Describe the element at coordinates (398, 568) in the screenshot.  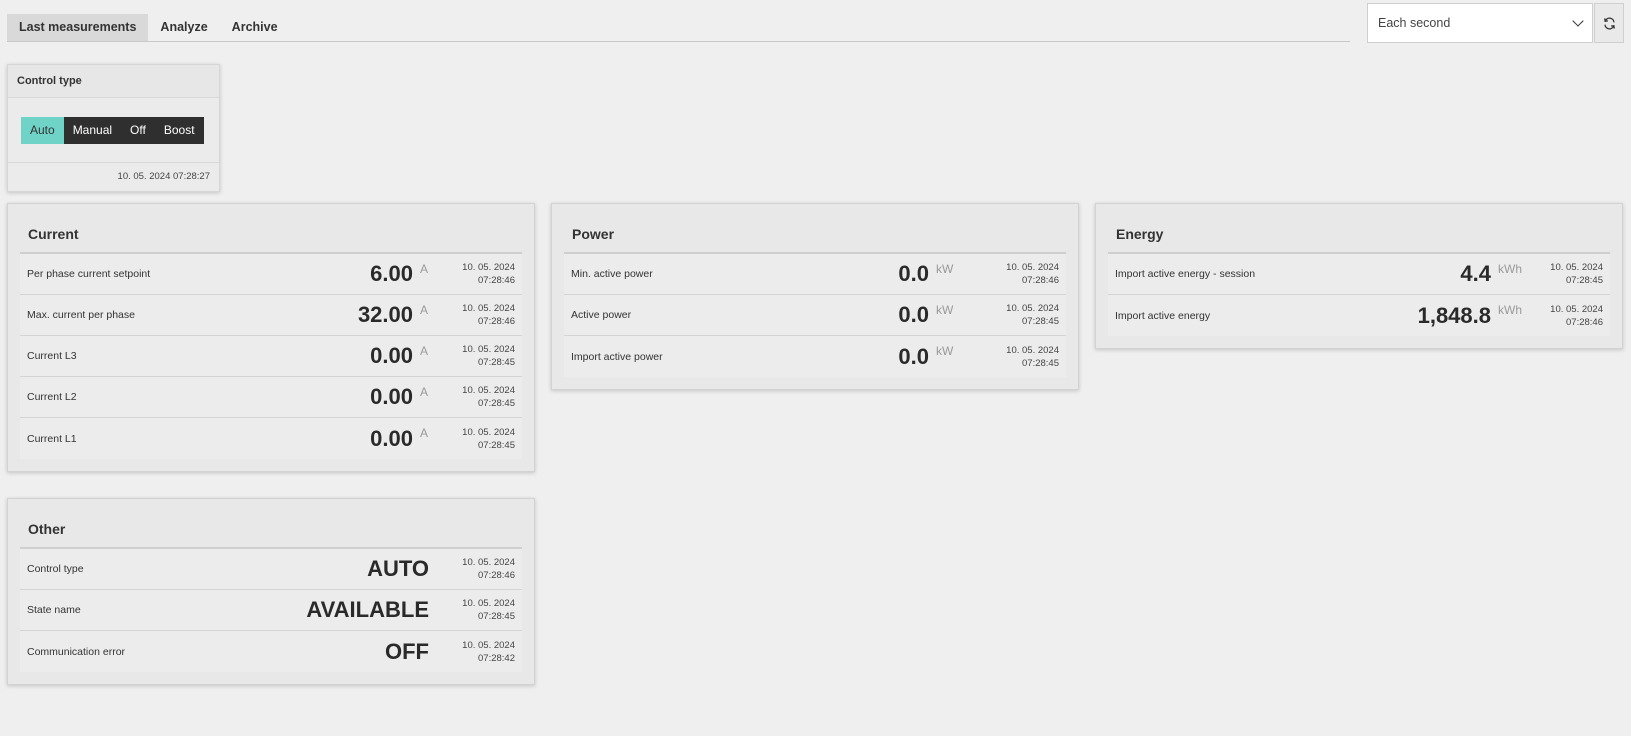
I see `measurement-value: AUTO` at that location.